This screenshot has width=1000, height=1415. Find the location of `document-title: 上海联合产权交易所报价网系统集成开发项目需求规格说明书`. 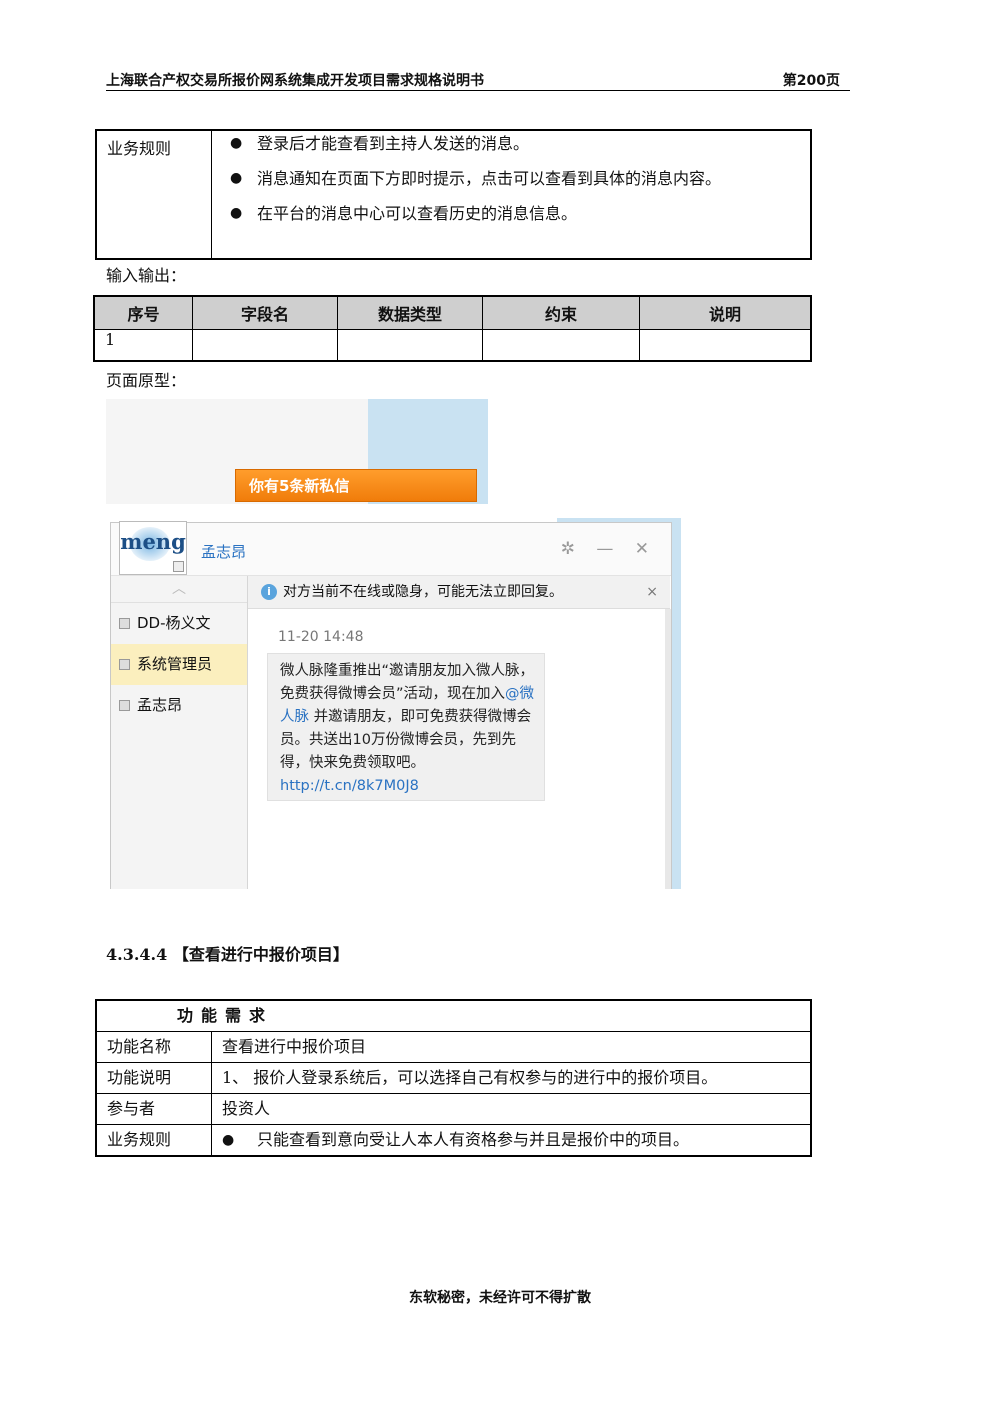

document-title: 上海联合产权交易所报价网系统集成开发项目需求规格说明书 is located at coordinates (295, 81).